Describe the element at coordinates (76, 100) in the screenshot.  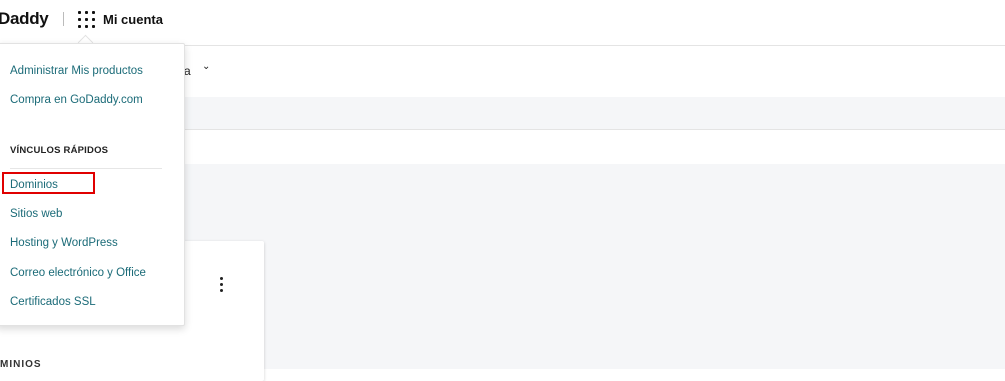
I see `shop-godaddy-link: Compra en GoDaddy.com` at that location.